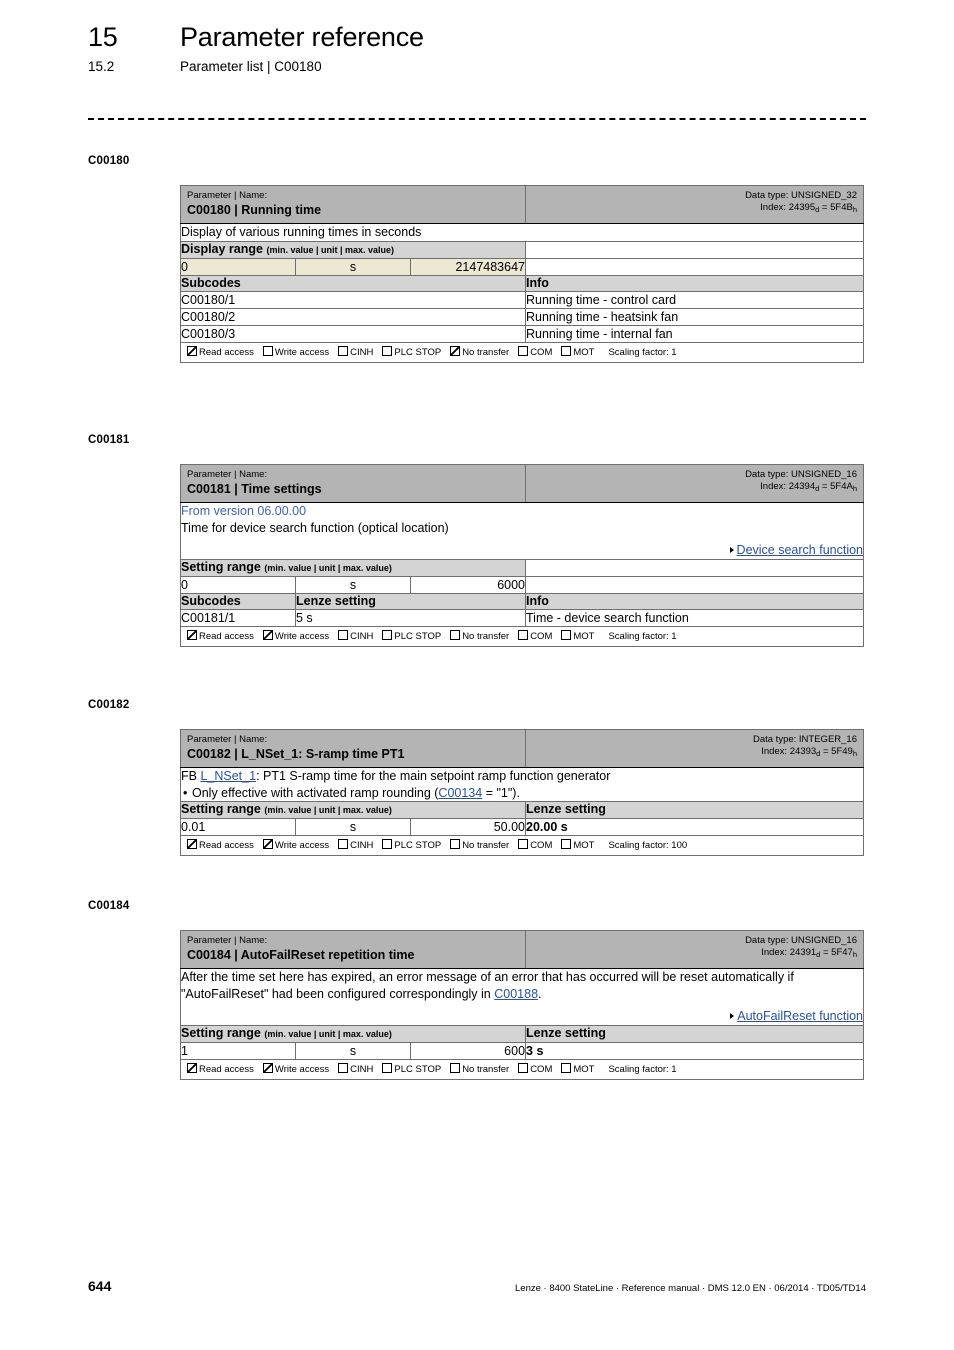  Describe the element at coordinates (353, 584) in the screenshot. I see `range-unit: s` at that location.